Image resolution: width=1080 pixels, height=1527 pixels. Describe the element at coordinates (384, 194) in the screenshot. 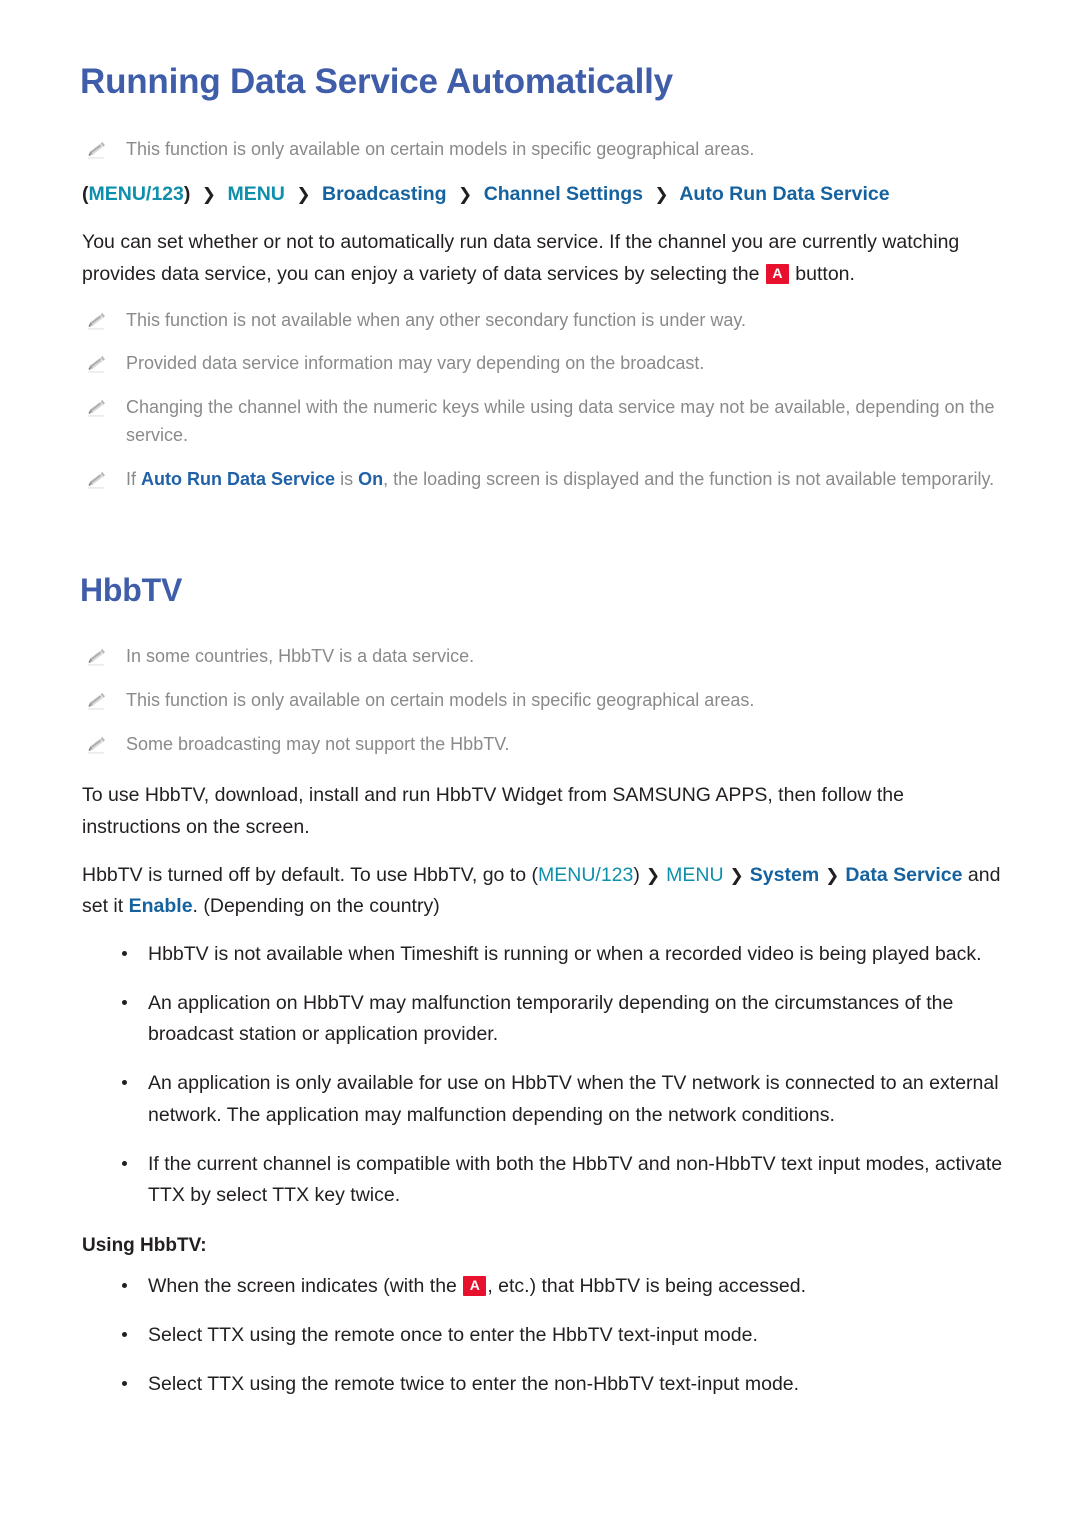

I see `breadcrumb-item-broadcasting: Broadcasting` at that location.